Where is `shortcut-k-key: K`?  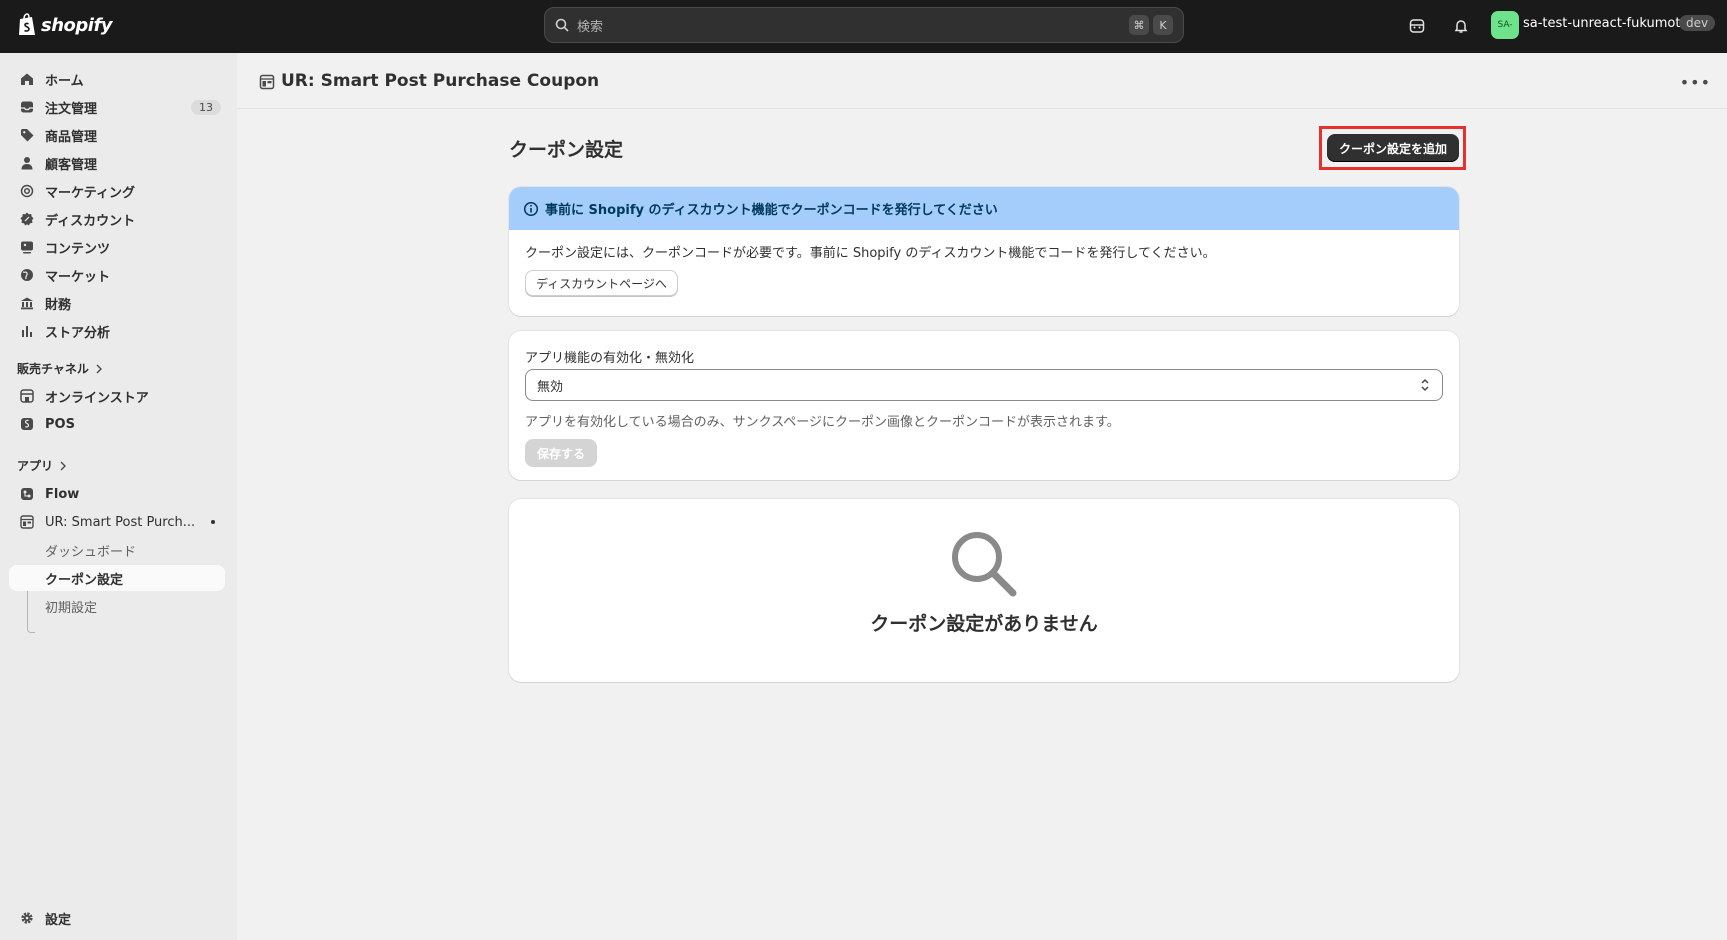
shortcut-k-key: K is located at coordinates (1163, 25).